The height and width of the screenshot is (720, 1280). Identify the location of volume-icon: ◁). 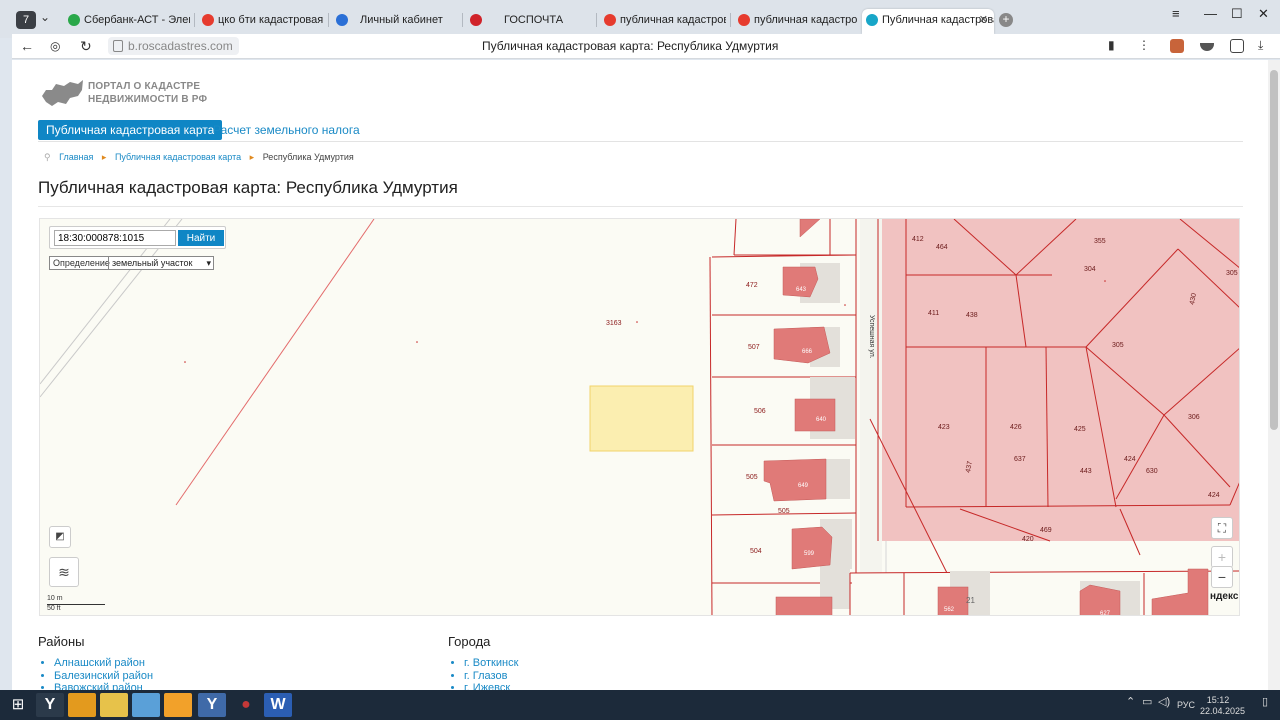
(1164, 701).